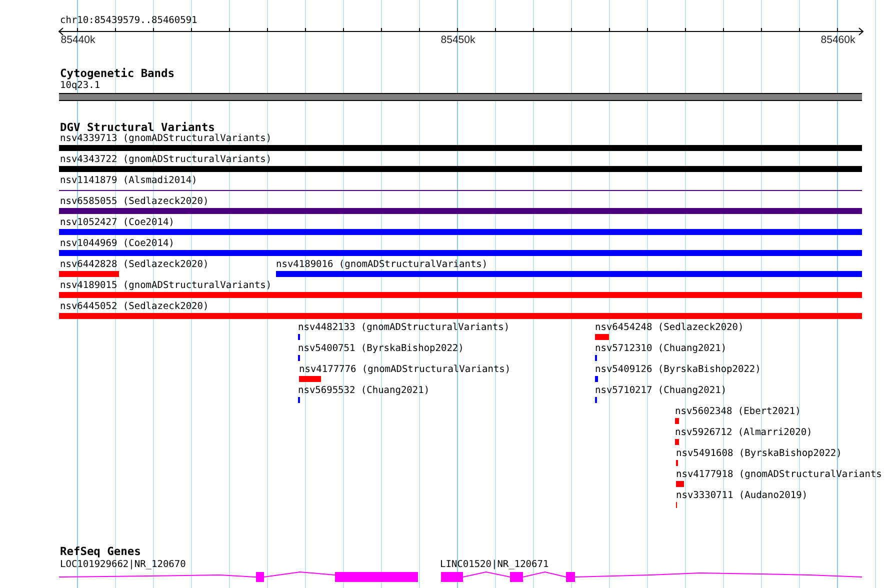 The height and width of the screenshot is (588, 890). What do you see at coordinates (80, 85) in the screenshot?
I see `band-label: 10q23.1` at bounding box center [80, 85].